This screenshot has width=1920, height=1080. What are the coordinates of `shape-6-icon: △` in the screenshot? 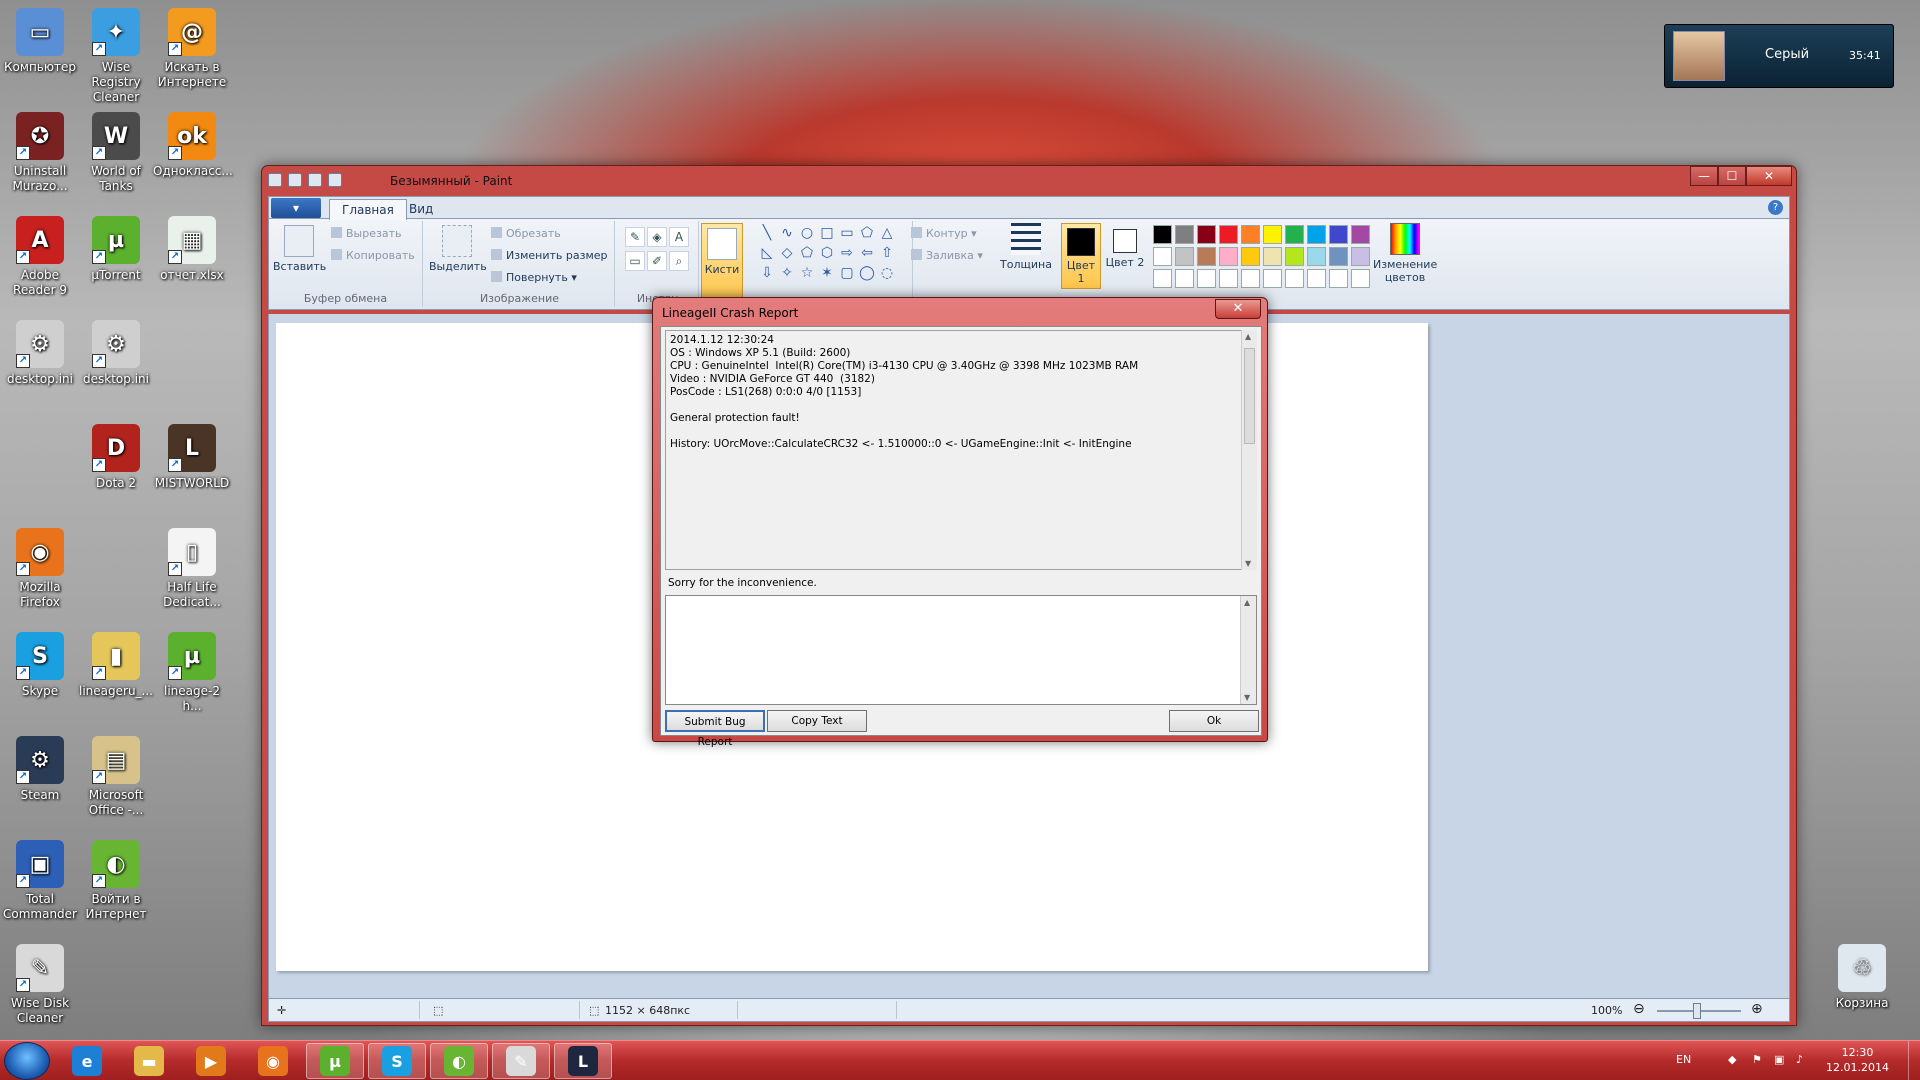 It's located at (887, 233).